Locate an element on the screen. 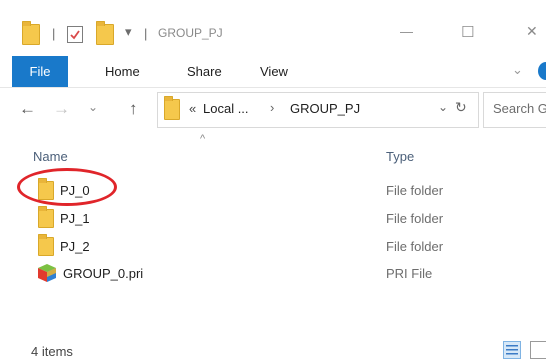 This screenshot has width=546, height=363. highlight-circle is located at coordinates (67, 187).